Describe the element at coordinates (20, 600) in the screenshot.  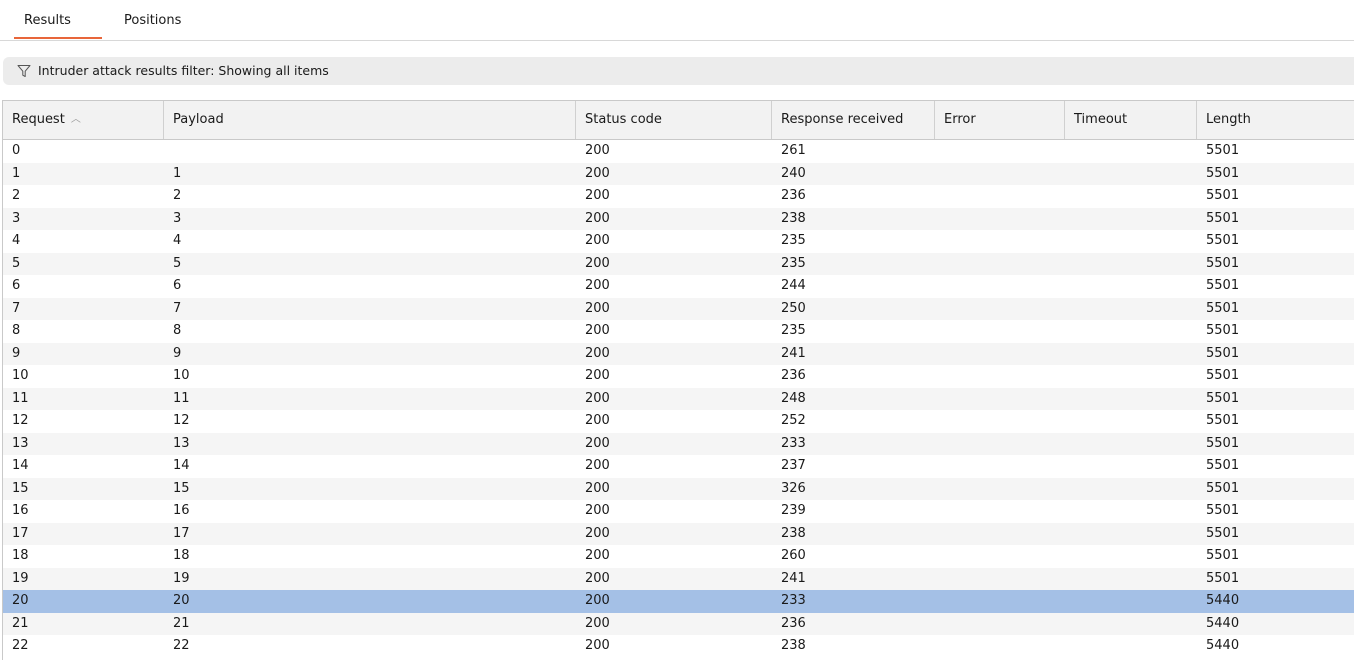
I see `request-cell: 20` at that location.